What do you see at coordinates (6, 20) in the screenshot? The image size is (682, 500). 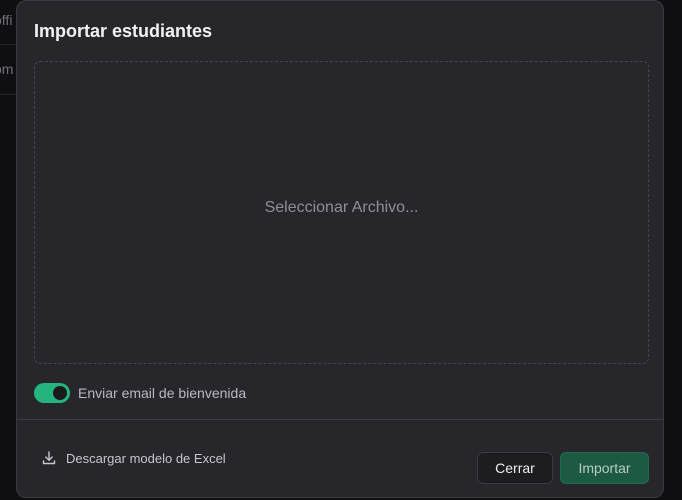 I see `background-row-text: offi` at bounding box center [6, 20].